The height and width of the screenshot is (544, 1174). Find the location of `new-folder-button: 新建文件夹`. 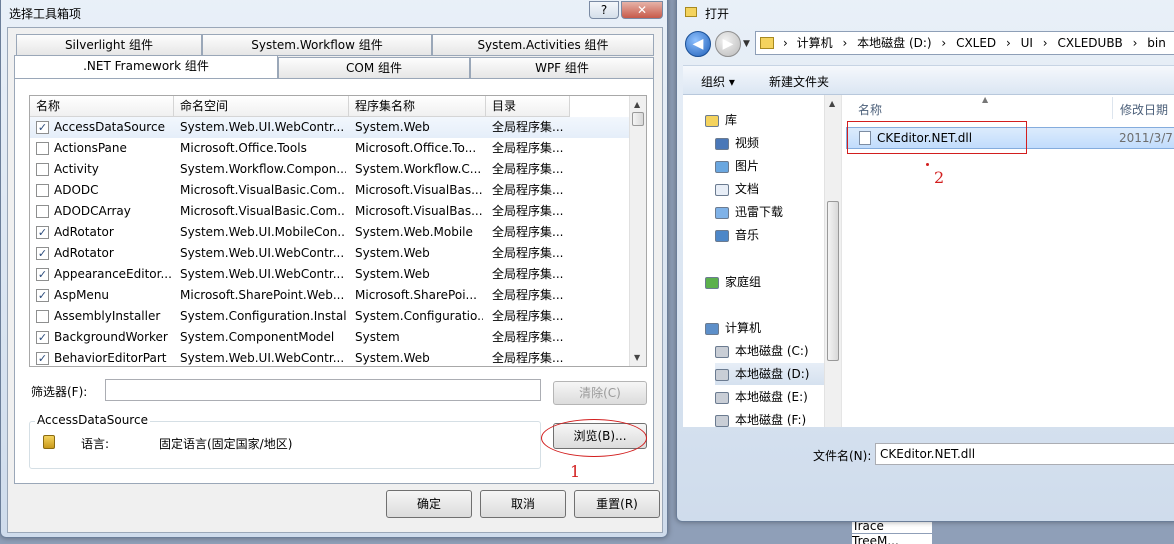

new-folder-button: 新建文件夹 is located at coordinates (799, 81).